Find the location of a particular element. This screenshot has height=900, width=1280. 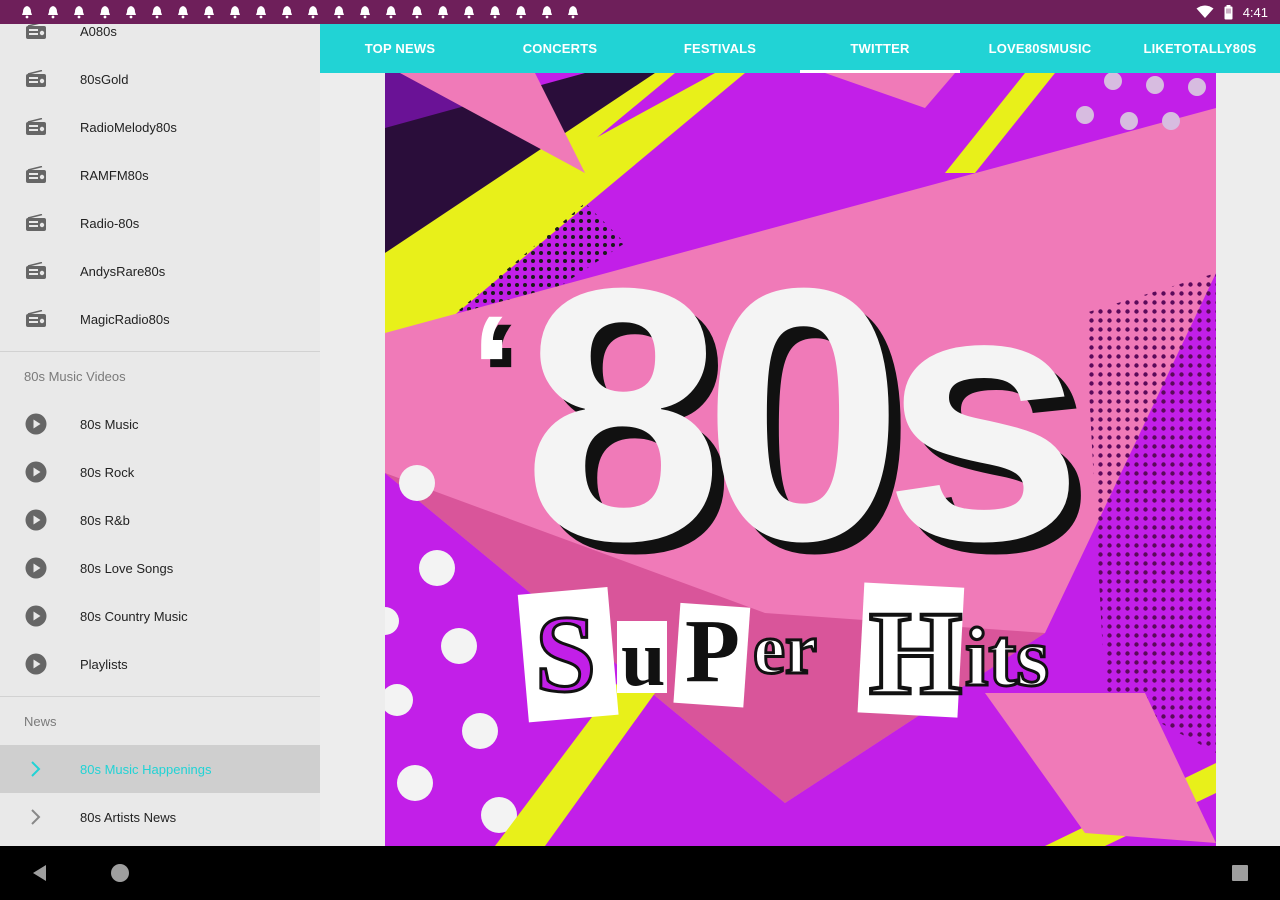

sidebar-item-label: AndysRare80s is located at coordinates (123, 271).